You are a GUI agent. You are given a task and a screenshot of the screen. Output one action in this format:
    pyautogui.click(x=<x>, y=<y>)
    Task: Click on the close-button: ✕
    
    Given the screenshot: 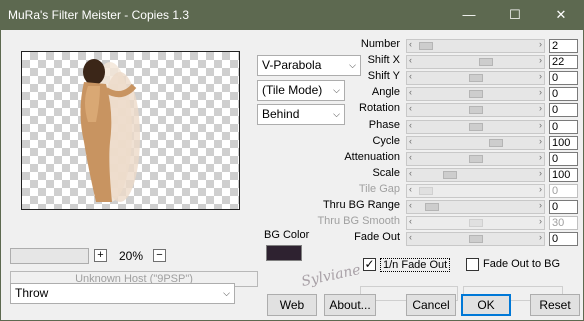 What is the action you would take?
    pyautogui.click(x=561, y=15)
    